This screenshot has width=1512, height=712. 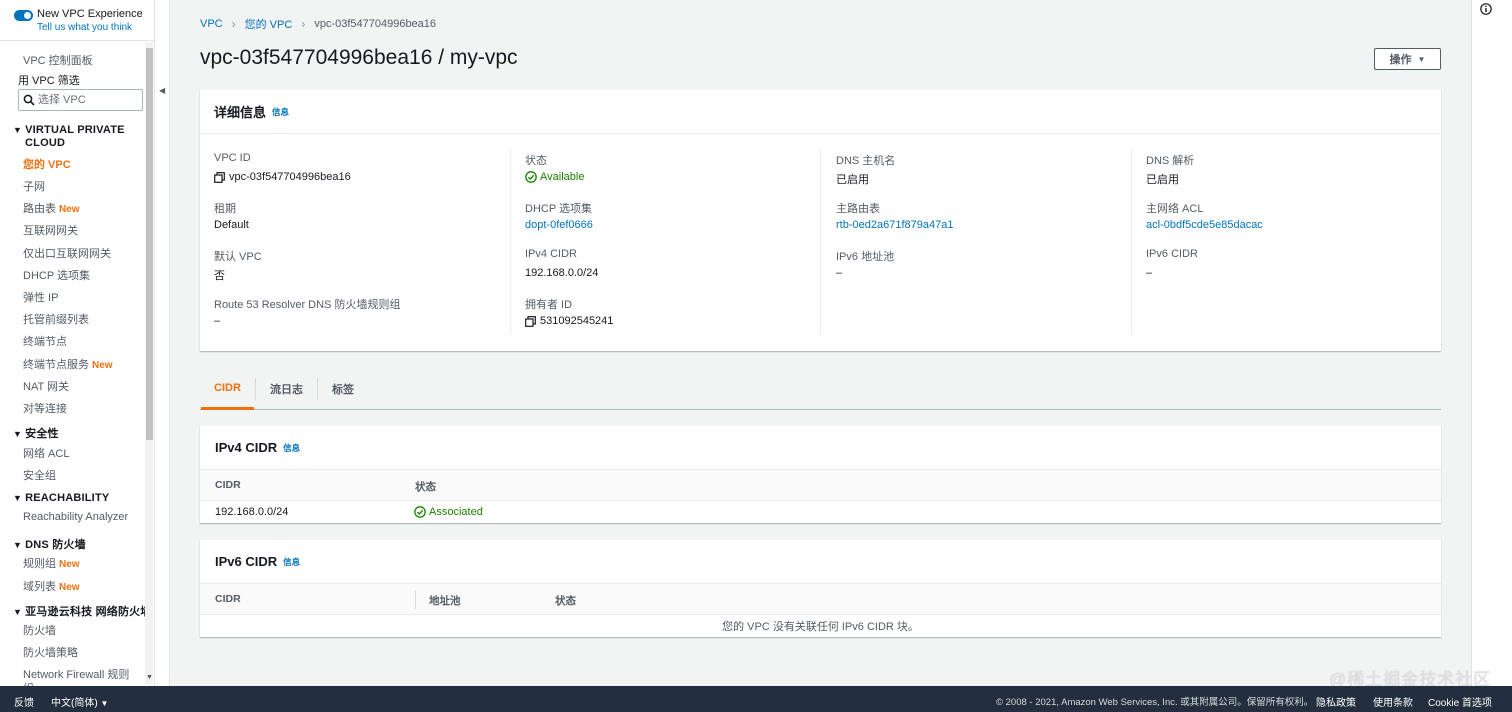 I want to click on sidebar-item-igw: 互联网网关, so click(x=50, y=230).